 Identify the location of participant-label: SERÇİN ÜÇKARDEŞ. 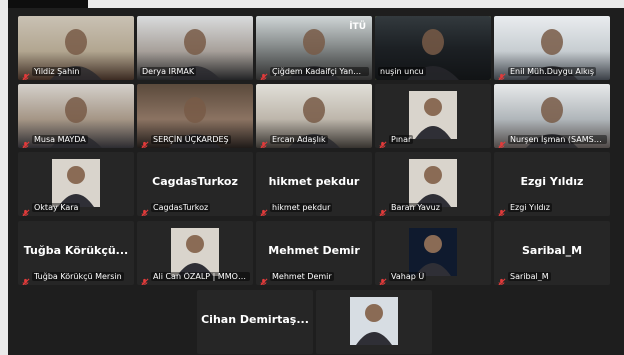
(195, 141).